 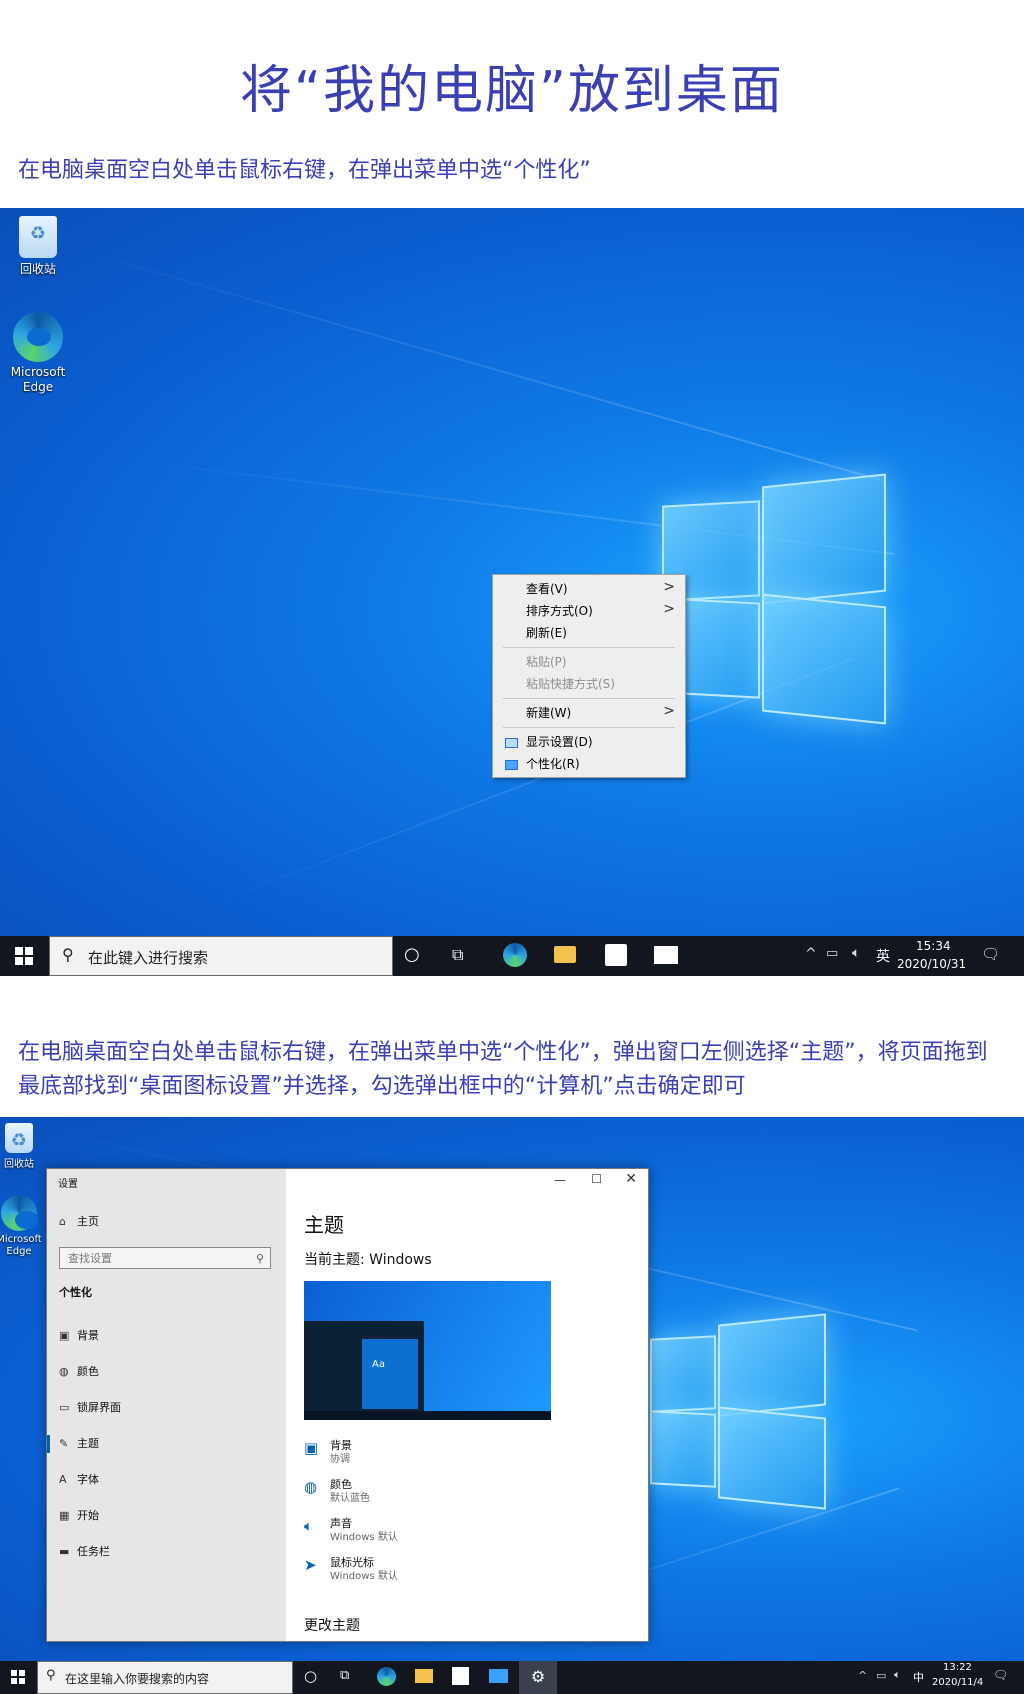 What do you see at coordinates (88, 1515) in the screenshot?
I see `nav-label: 开始` at bounding box center [88, 1515].